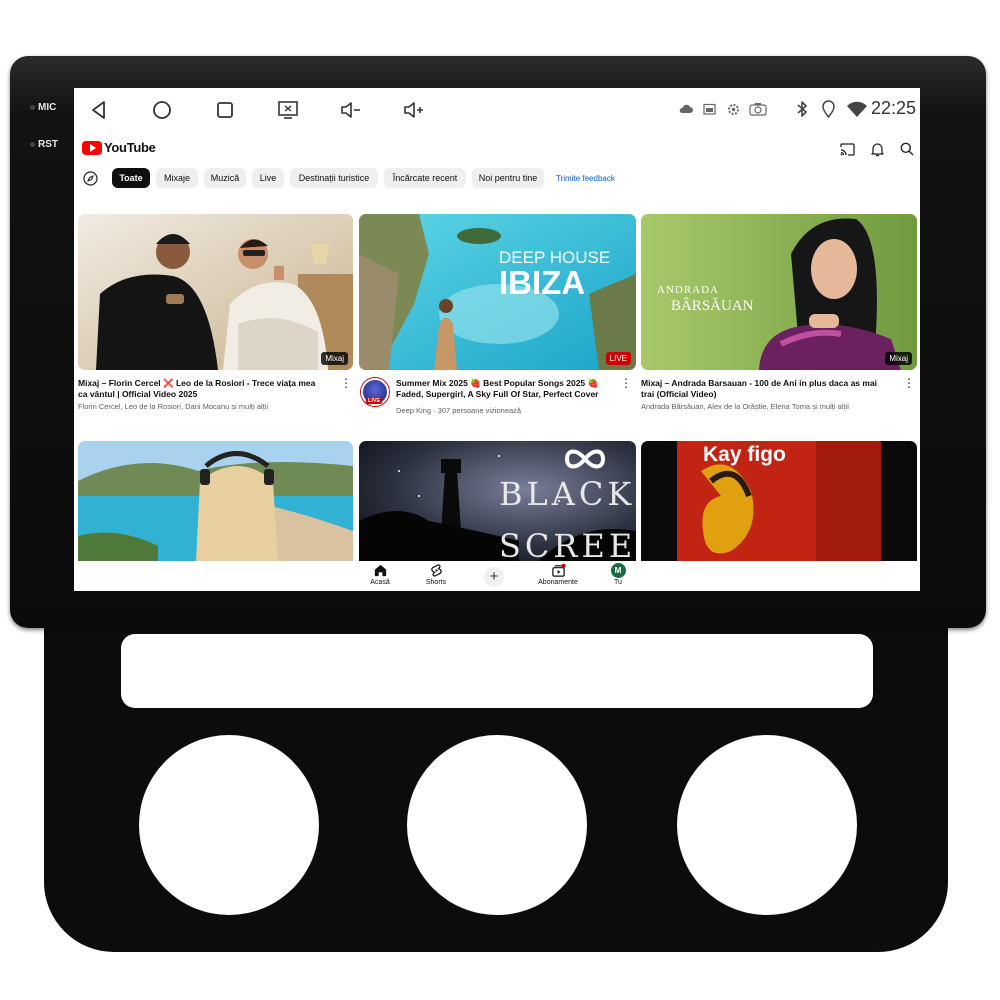 The image size is (1000, 1000). Describe the element at coordinates (162, 110) in the screenshot. I see `home-icon` at that location.